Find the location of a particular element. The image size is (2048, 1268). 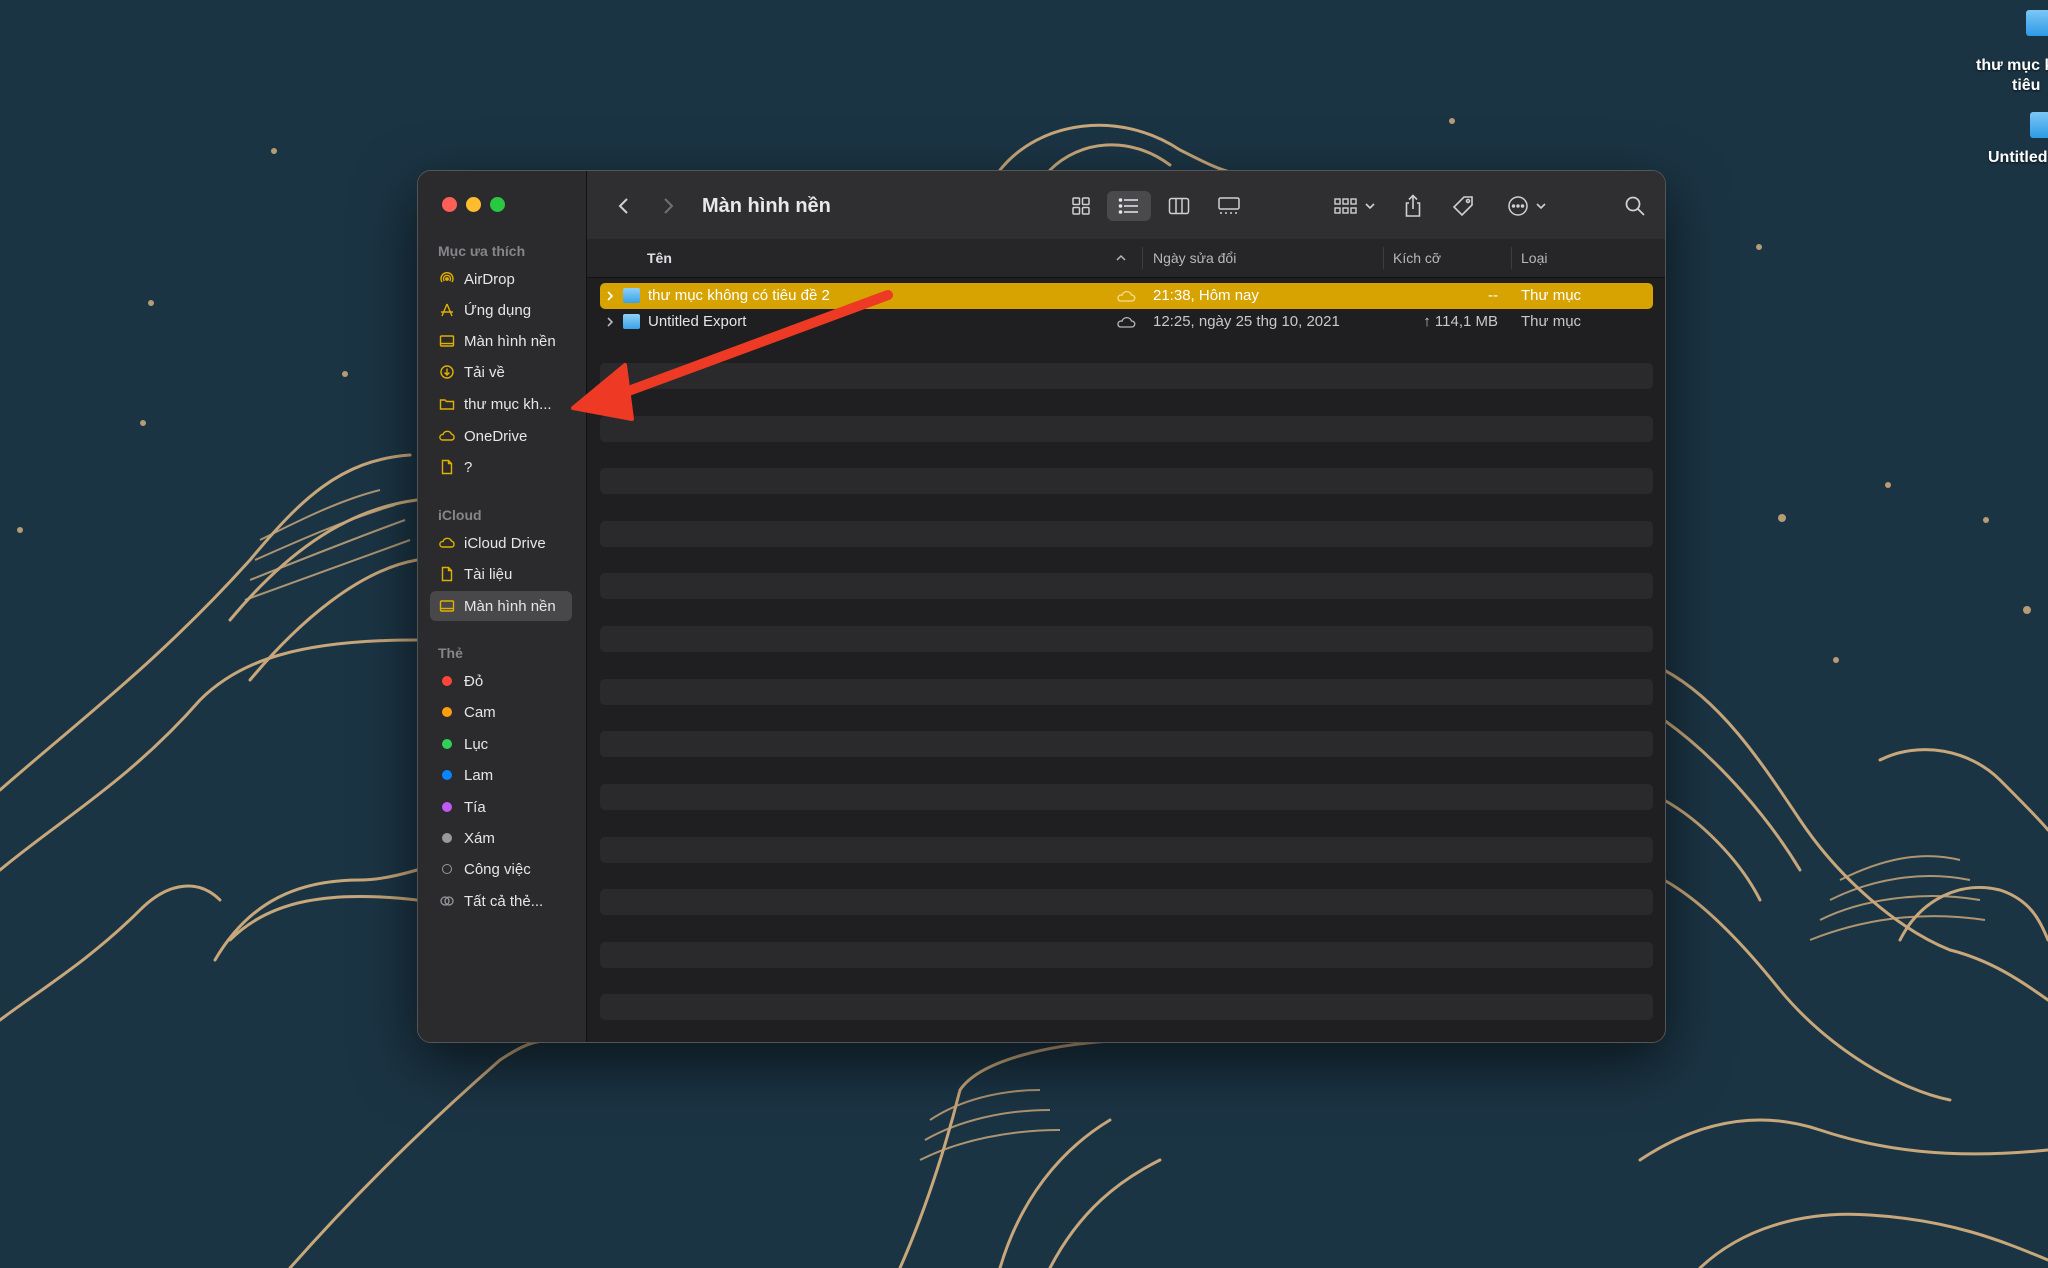

chevron-left-icon is located at coordinates (623, 206).